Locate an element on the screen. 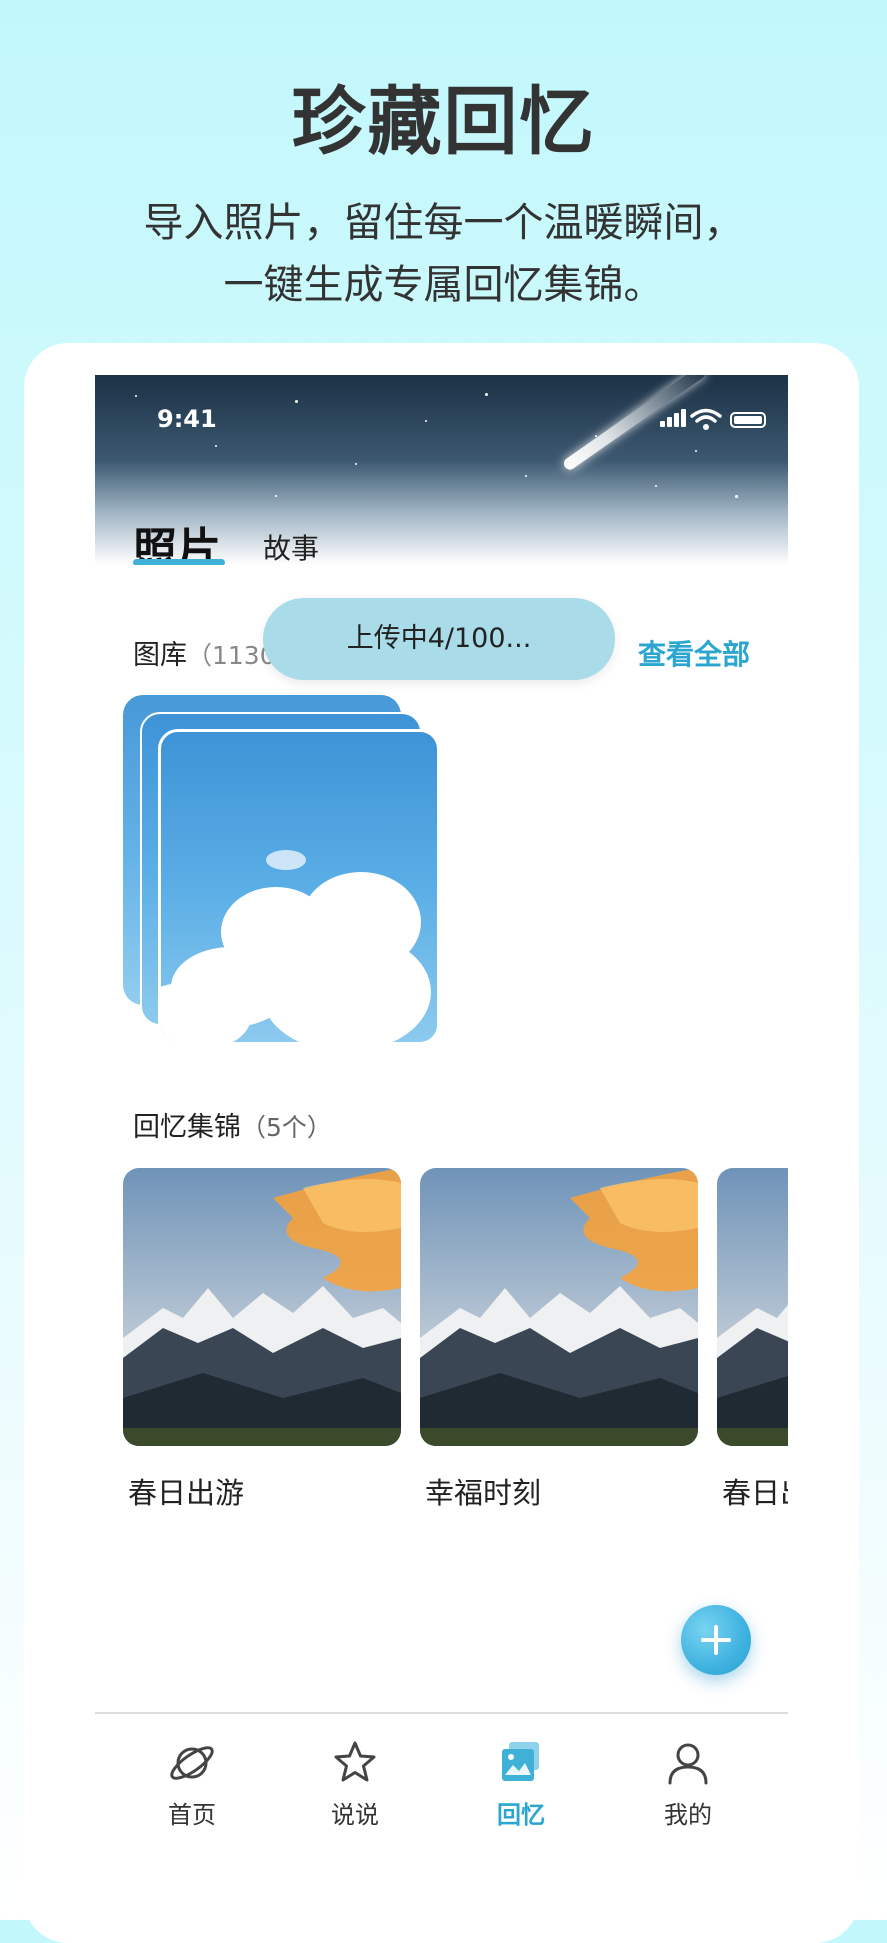 This screenshot has width=887, height=1943. star-icon is located at coordinates (355, 1761).